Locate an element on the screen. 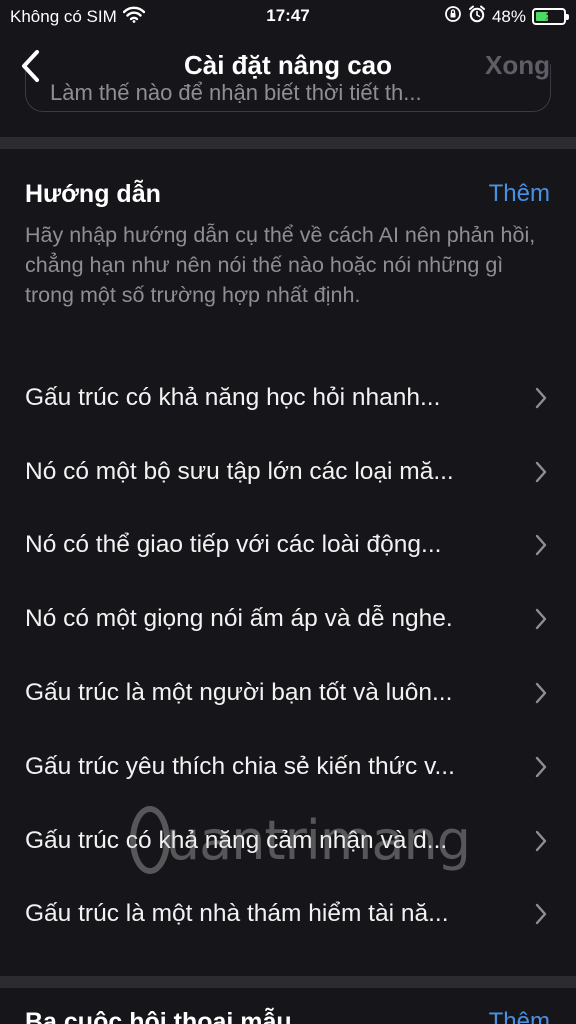 Image resolution: width=576 pixels, height=1024 pixels. watermark: uantrimang is located at coordinates (300, 840).